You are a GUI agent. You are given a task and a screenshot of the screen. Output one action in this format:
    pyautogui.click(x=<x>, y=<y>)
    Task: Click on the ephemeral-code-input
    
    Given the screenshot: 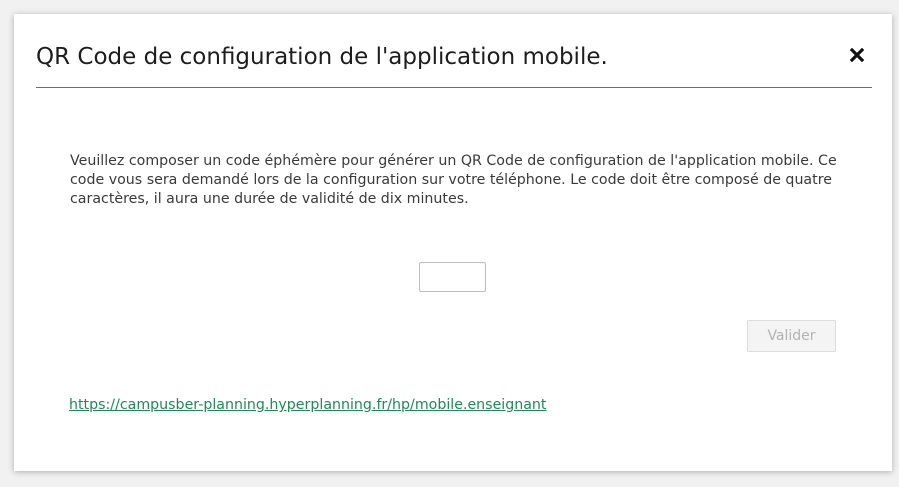 What is the action you would take?
    pyautogui.click(x=452, y=277)
    